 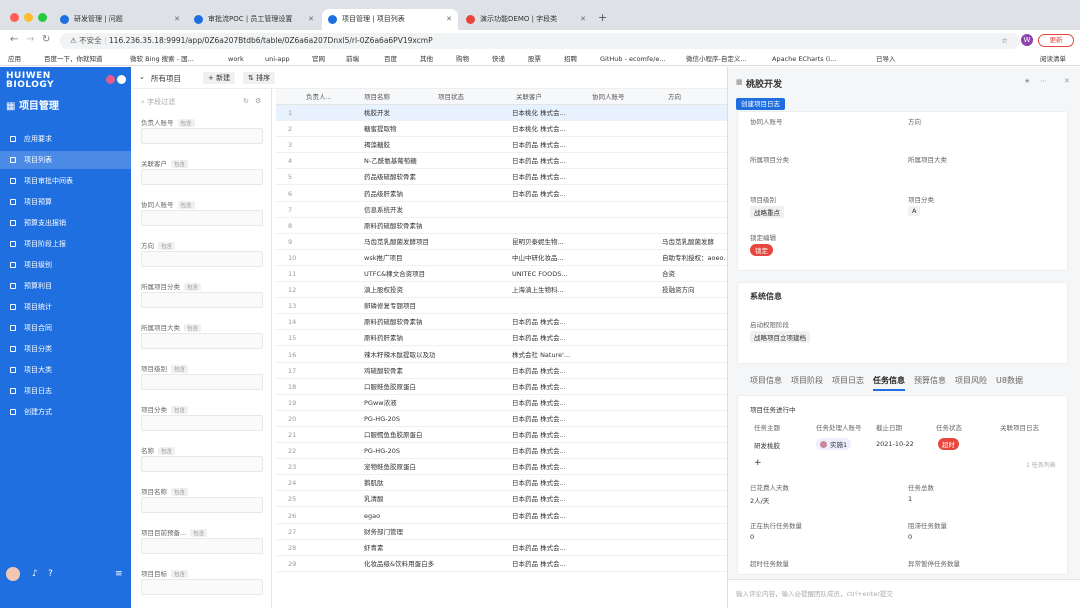 I want to click on table-row: 13杨瑞萍卵磷修复专题项目进行中, so click(x=501, y=306).